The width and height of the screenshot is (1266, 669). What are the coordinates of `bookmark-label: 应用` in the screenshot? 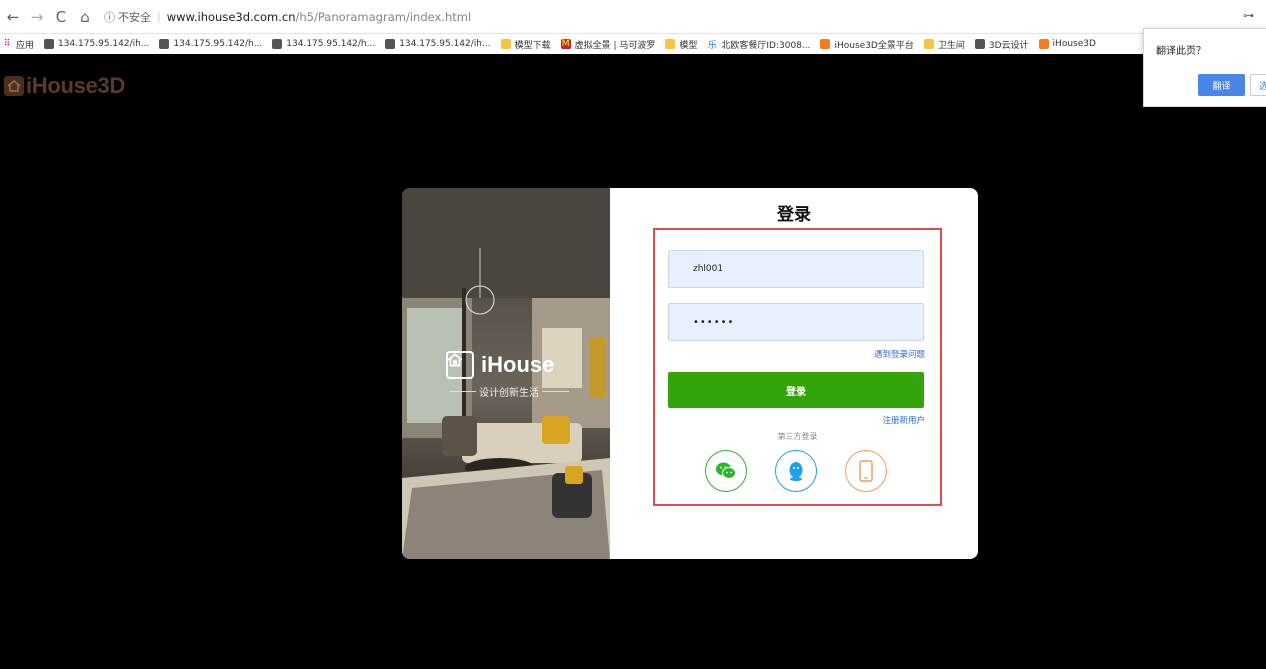 It's located at (25, 45).